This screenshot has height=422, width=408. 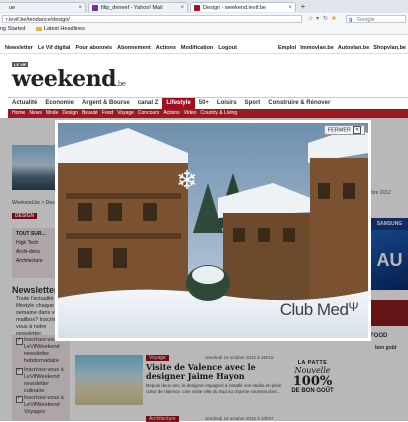 I want to click on nav-economie: Economie, so click(x=59, y=103).